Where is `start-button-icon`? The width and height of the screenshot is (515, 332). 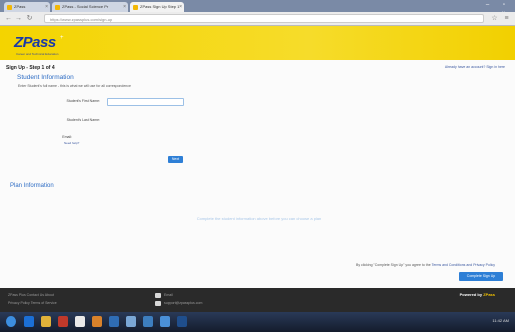 start-button-icon is located at coordinates (11, 321).